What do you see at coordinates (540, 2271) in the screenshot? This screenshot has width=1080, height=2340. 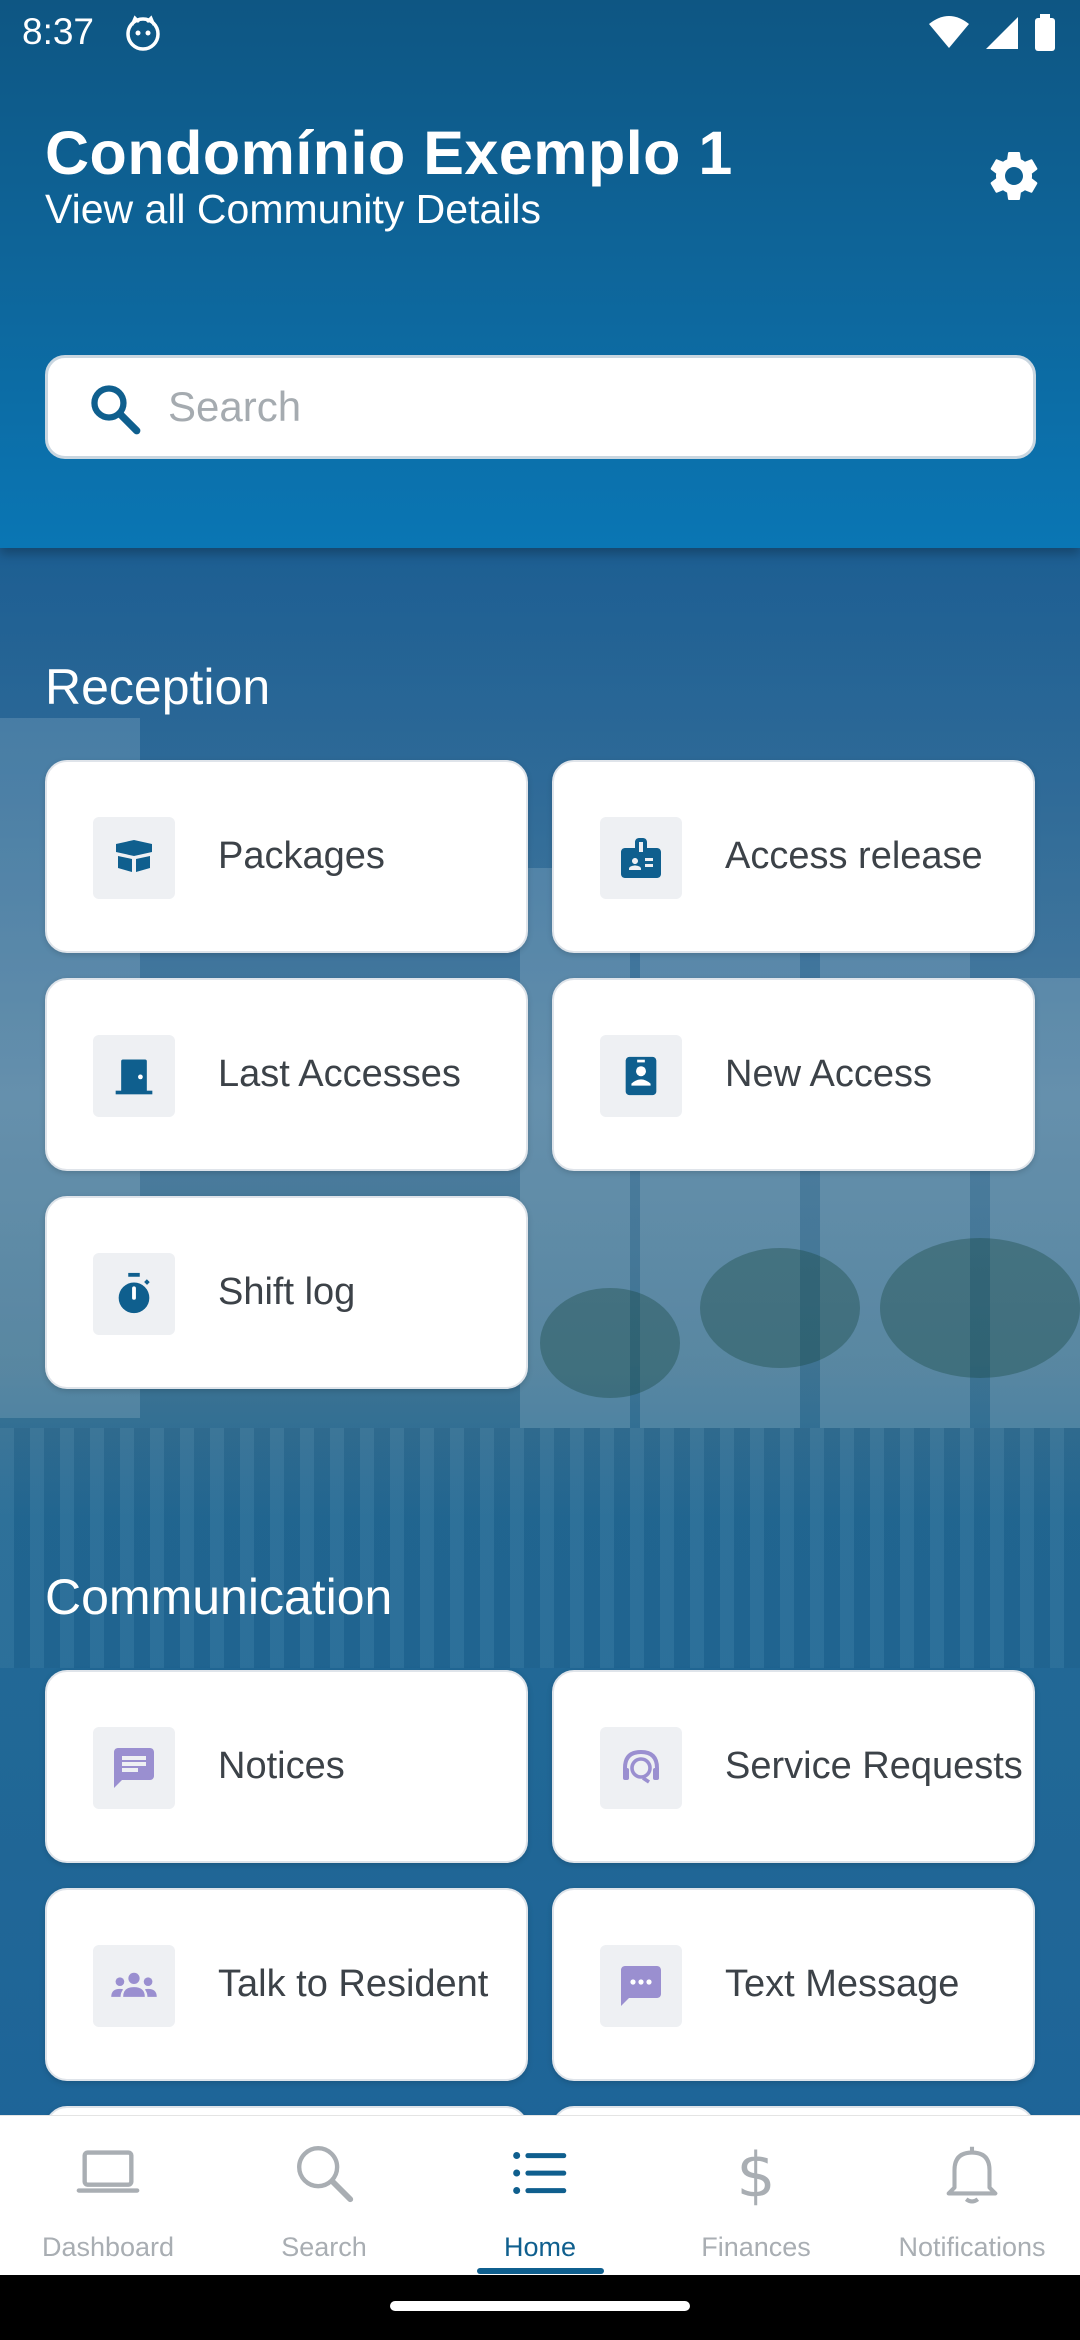 I see `active-tab-indicator` at bounding box center [540, 2271].